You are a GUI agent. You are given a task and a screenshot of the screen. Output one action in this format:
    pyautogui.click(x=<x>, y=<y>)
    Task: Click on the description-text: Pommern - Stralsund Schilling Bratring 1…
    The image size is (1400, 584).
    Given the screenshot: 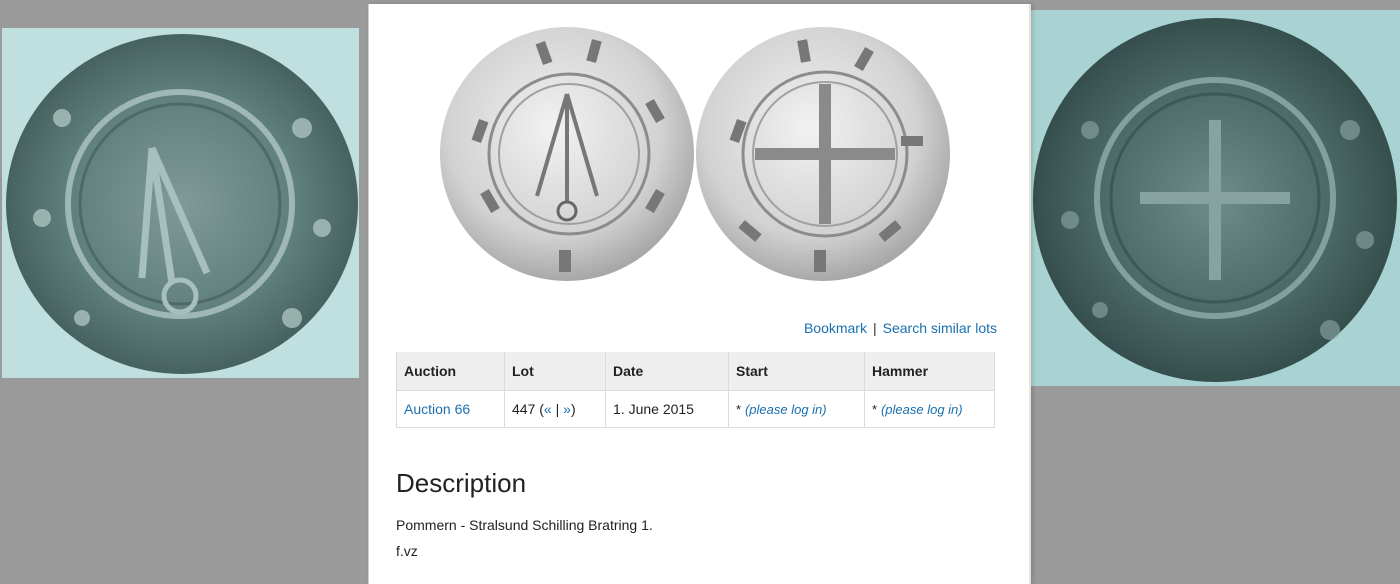 What is the action you would take?
    pyautogui.click(x=524, y=525)
    